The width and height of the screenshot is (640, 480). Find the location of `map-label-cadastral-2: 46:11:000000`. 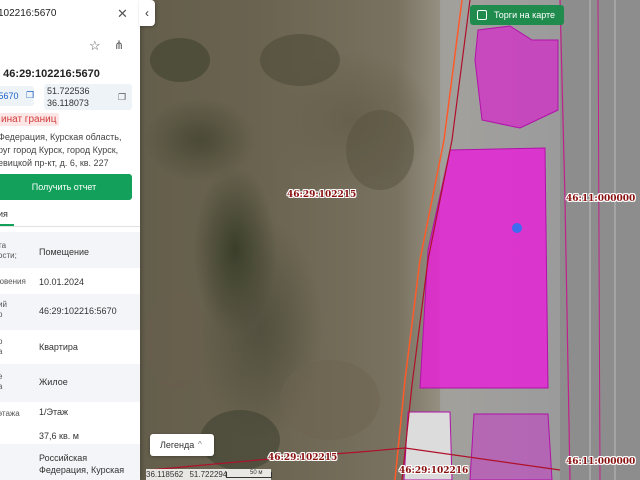

map-label-cadastral-2: 46:11:000000 is located at coordinates (601, 199).